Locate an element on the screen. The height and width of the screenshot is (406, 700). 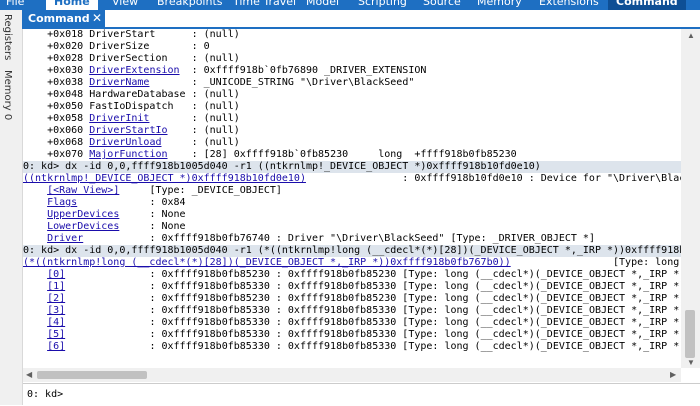
output-line: LowerDevices : None is located at coordinates (352, 227).